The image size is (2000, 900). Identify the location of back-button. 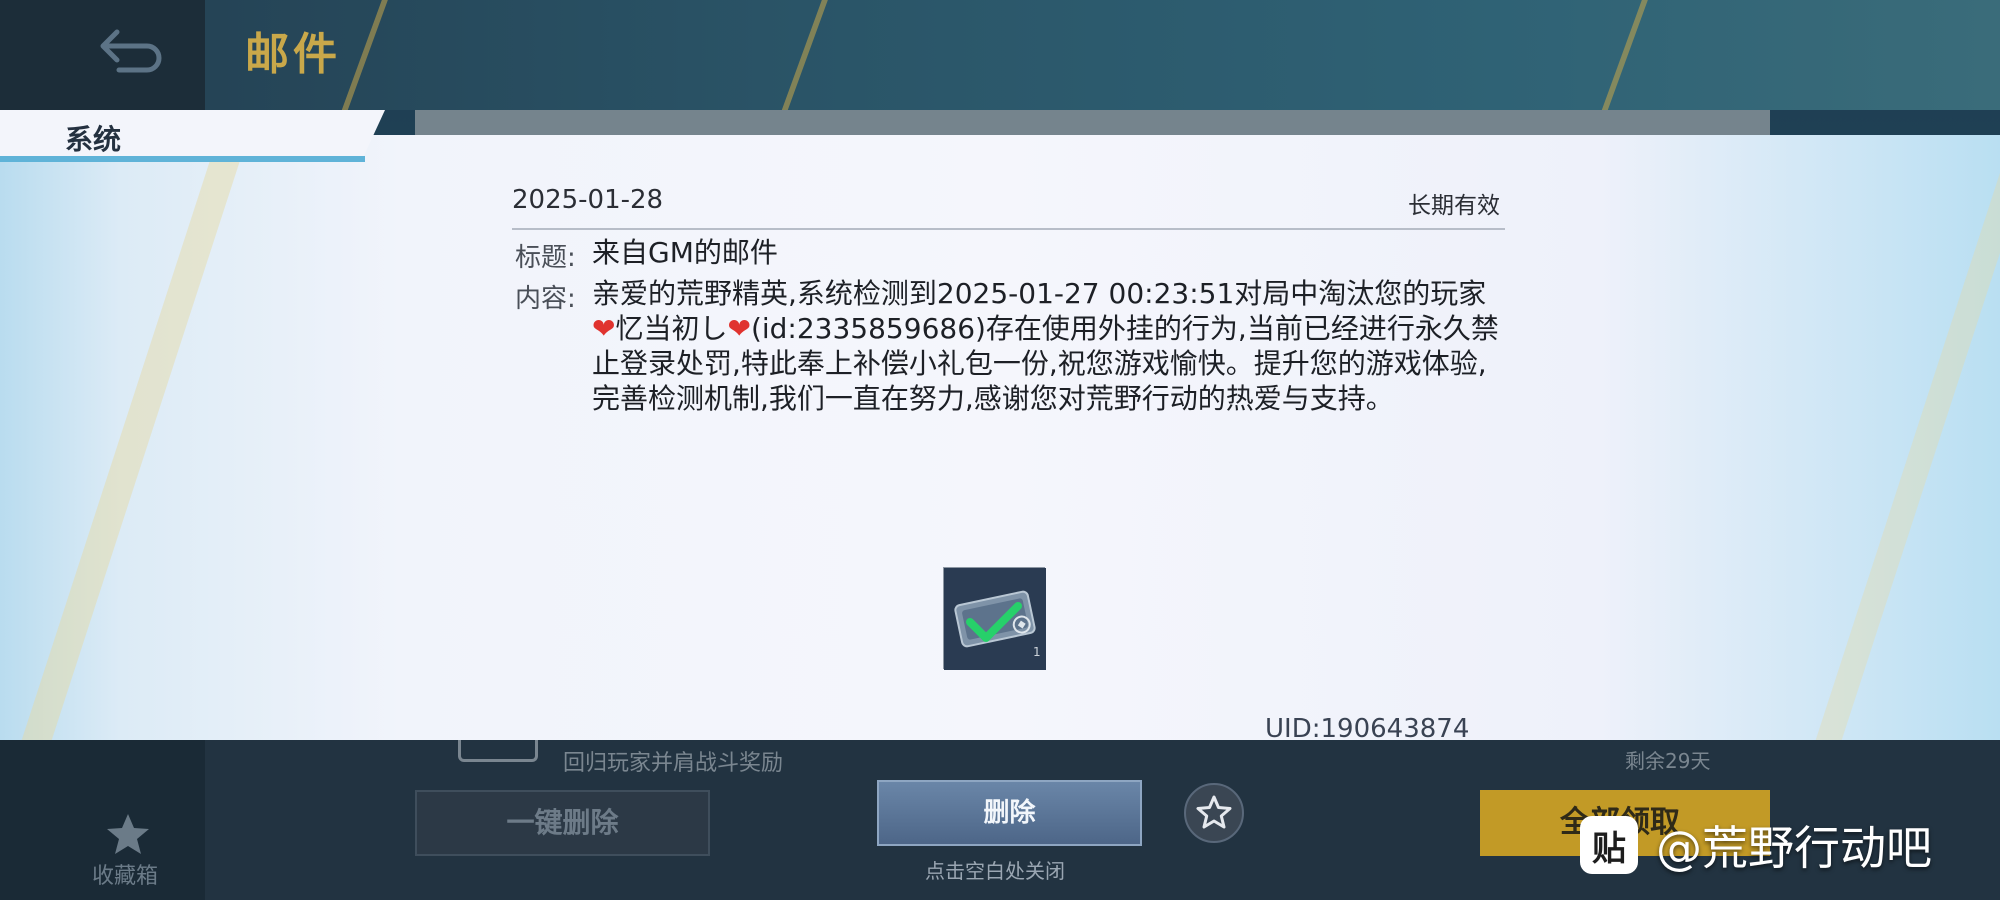
(130, 50).